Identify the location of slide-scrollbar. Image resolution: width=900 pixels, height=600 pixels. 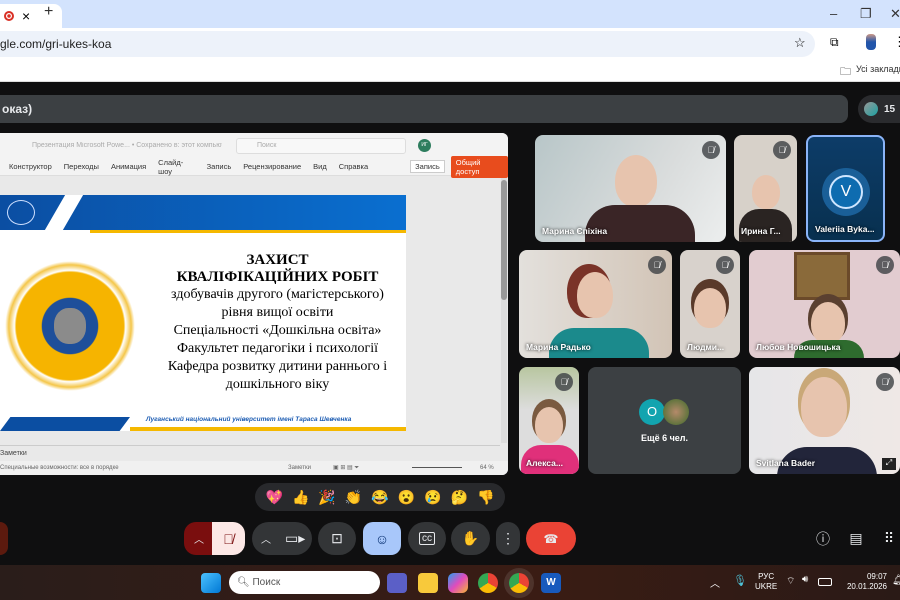
(504, 310).